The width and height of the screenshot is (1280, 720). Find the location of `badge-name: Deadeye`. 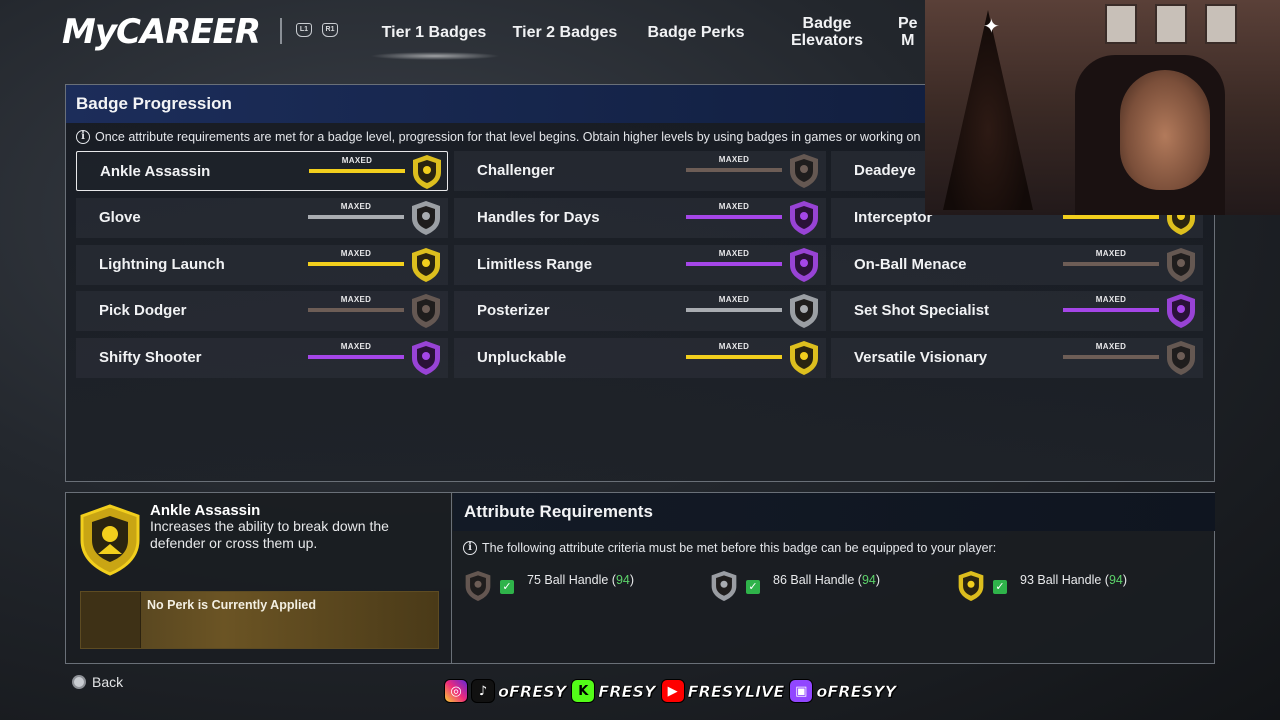

badge-name: Deadeye is located at coordinates (885, 170).